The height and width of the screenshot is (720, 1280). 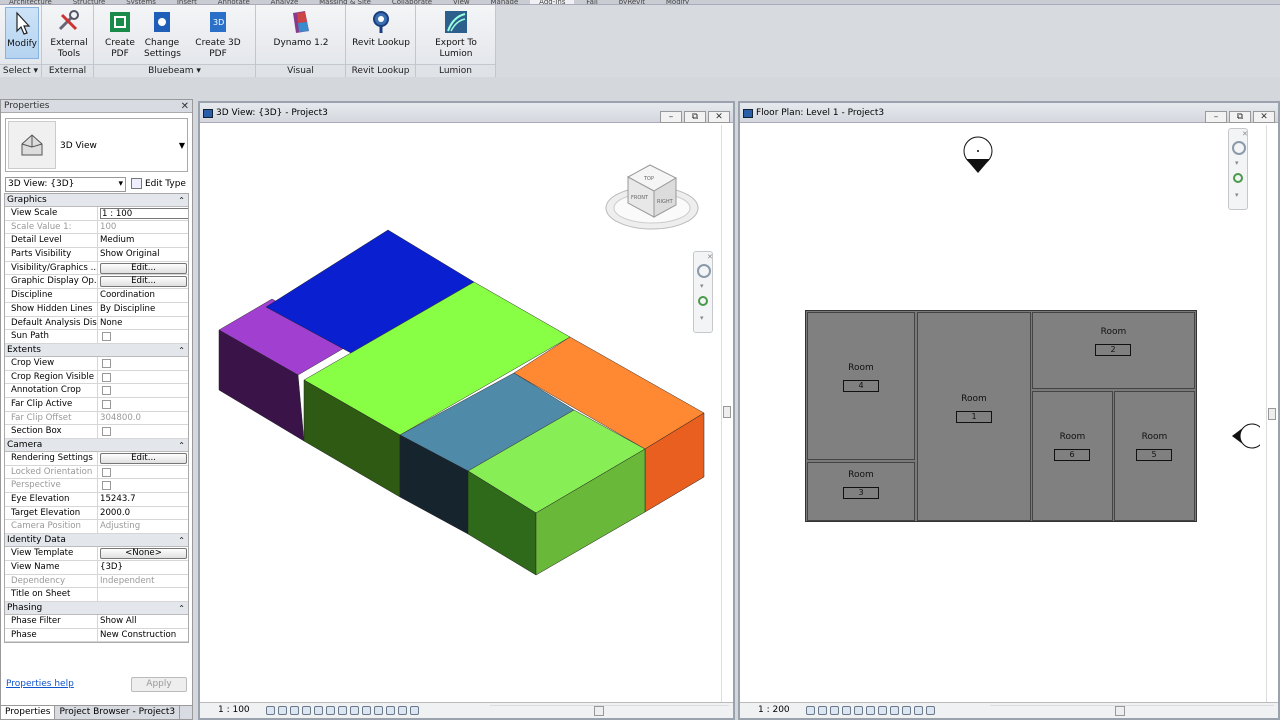 I want to click on properties-help-link: Properties help, so click(x=40, y=684).